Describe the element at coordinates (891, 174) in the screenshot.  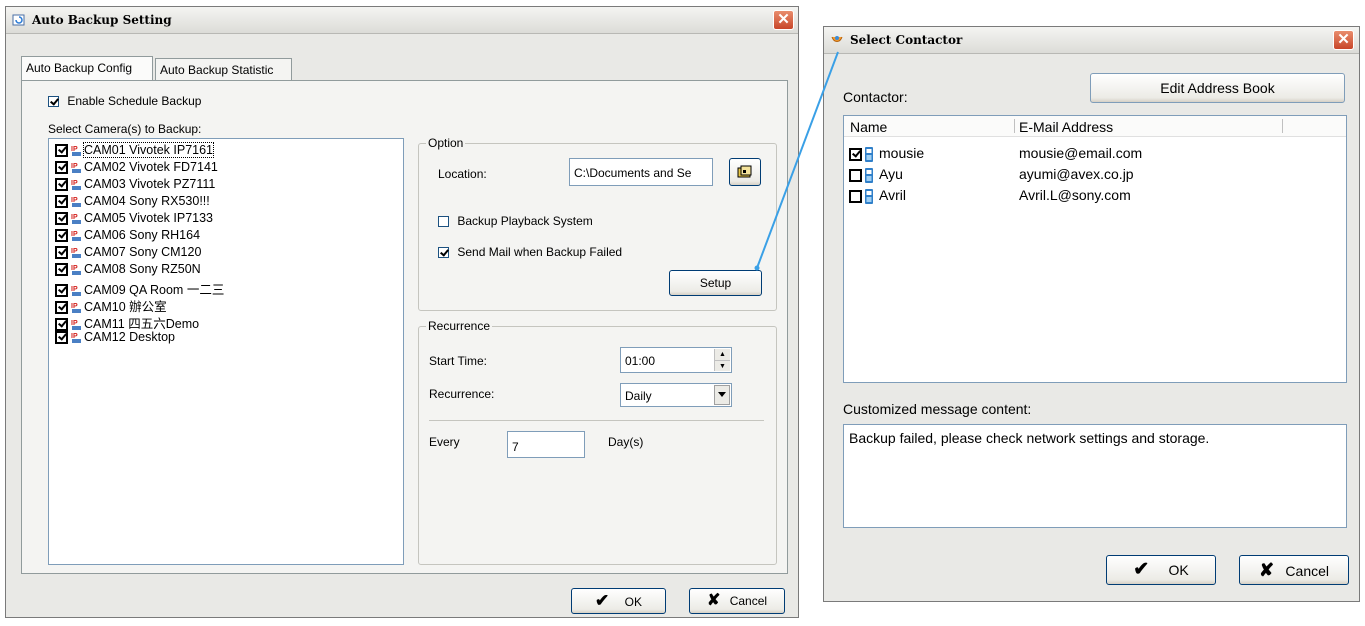
I see `contact-name: Ayu` at that location.